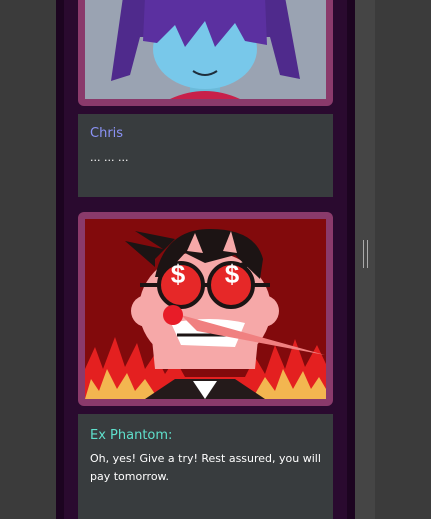 The height and width of the screenshot is (519, 431). What do you see at coordinates (107, 133) in the screenshot?
I see `speaker-name: Chris` at bounding box center [107, 133].